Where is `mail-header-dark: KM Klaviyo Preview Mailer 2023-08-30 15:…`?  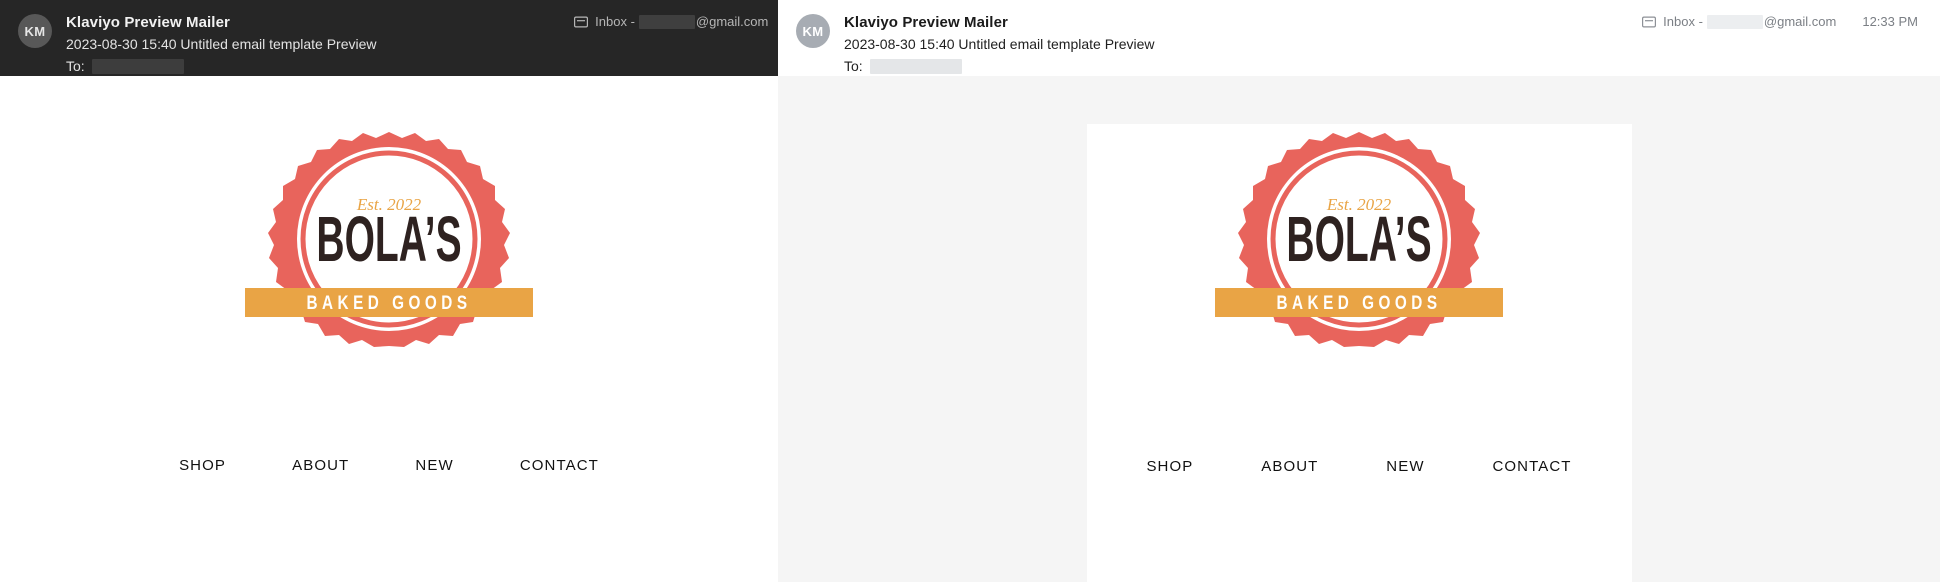
mail-header-dark: KM Klaviyo Preview Mailer 2023-08-30 15:… is located at coordinates (389, 38).